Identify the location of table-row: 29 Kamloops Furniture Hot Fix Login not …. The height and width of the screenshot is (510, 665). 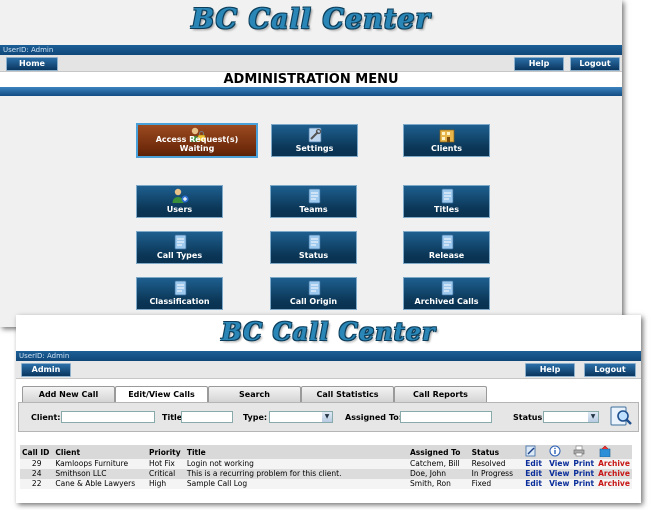
(326, 464).